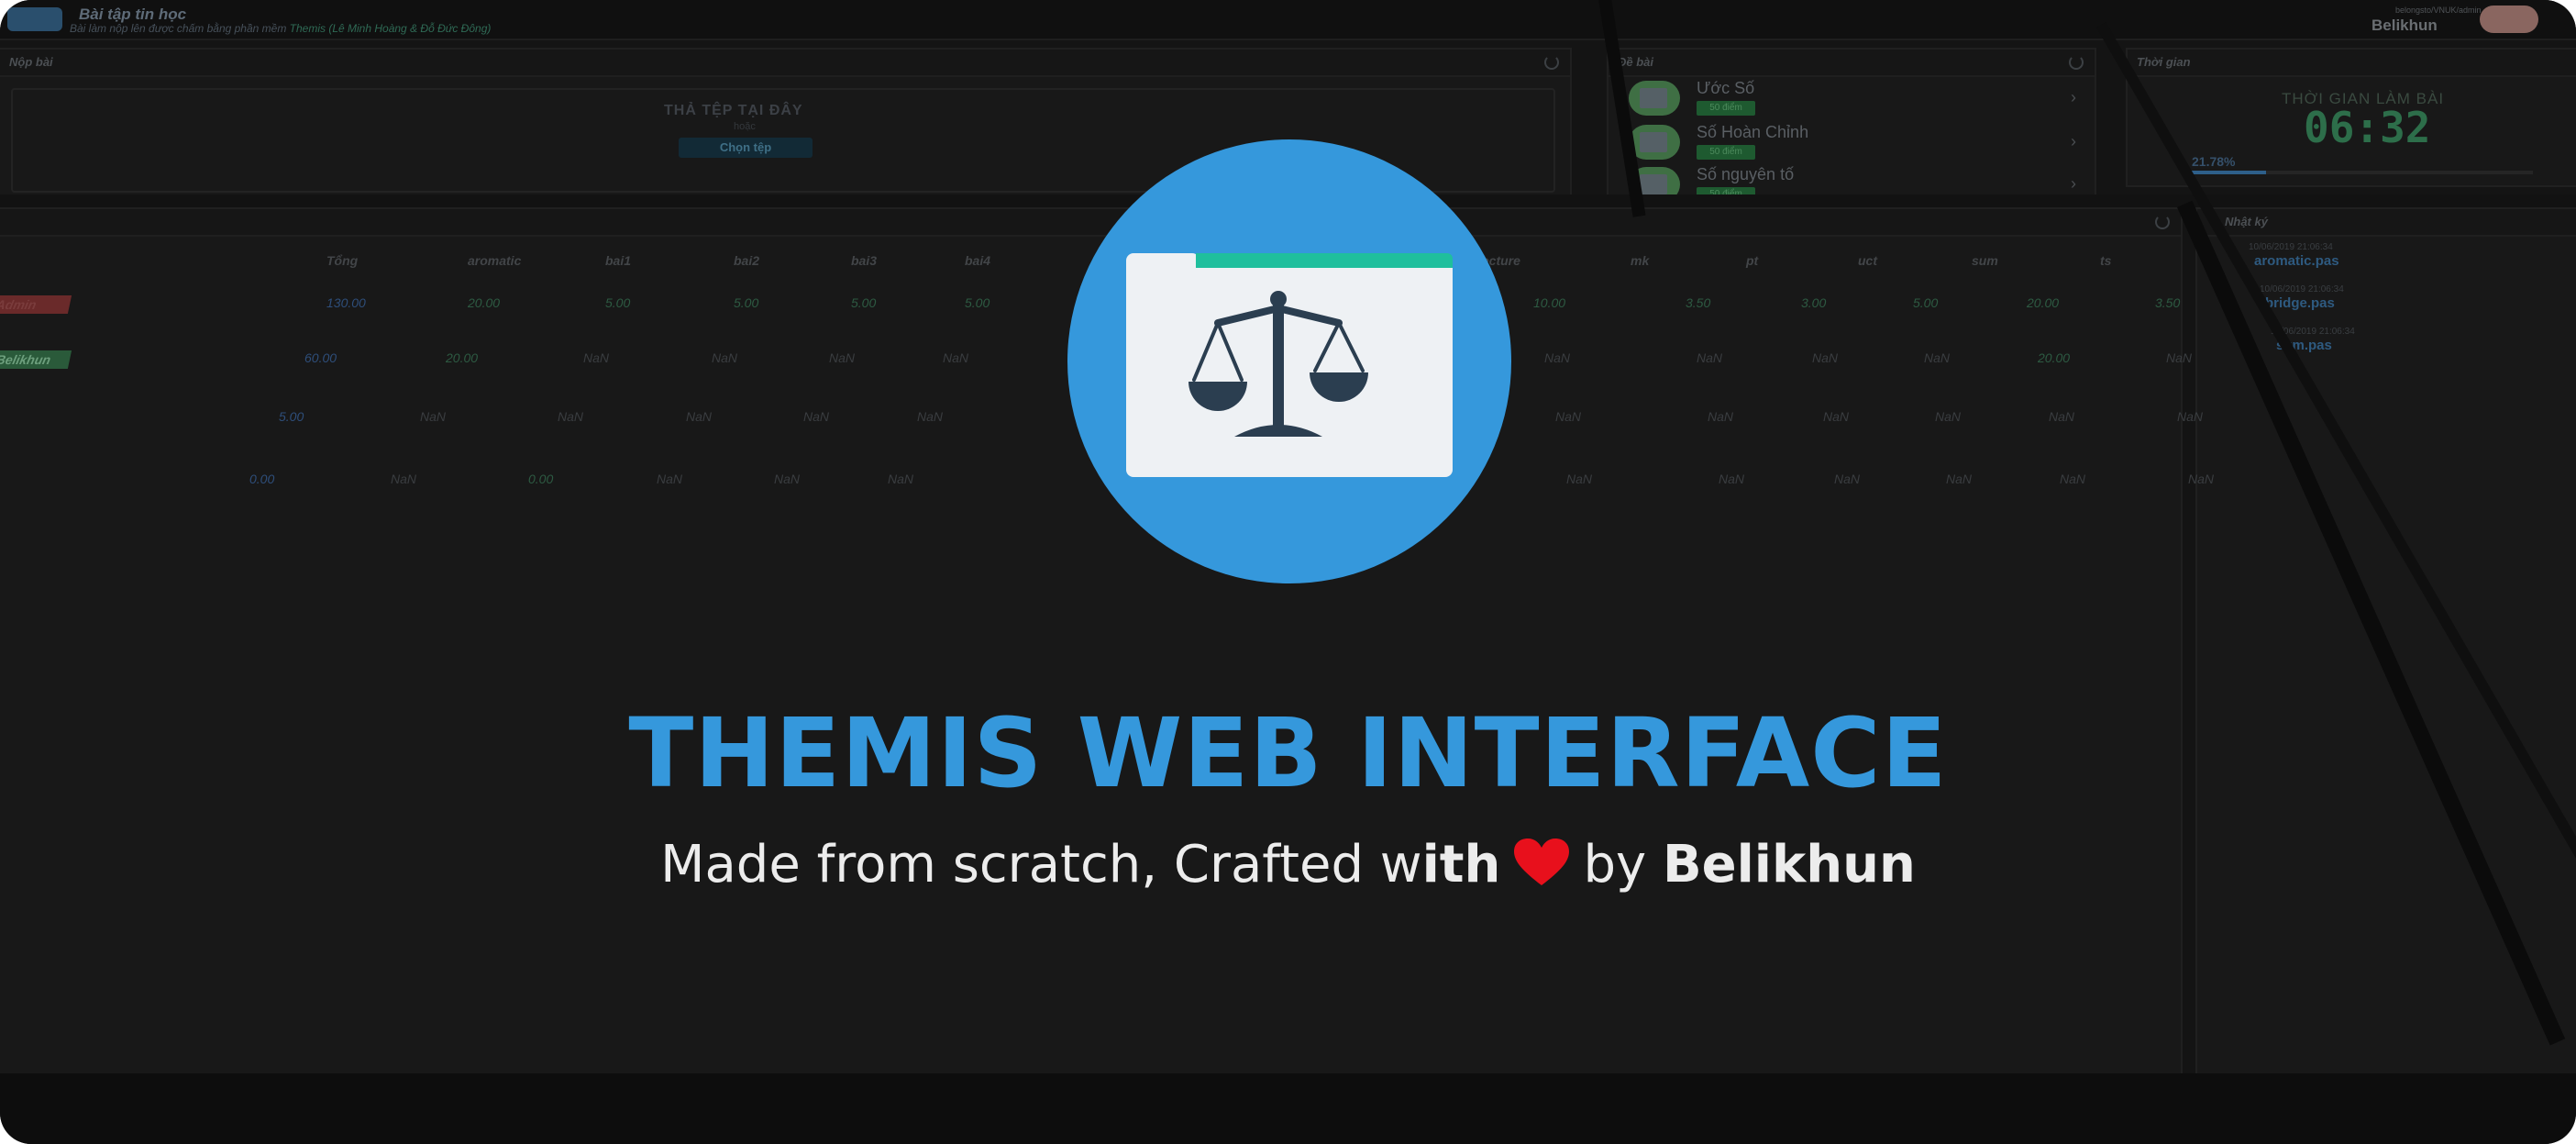 This screenshot has height=1144, width=2576. What do you see at coordinates (178, 28) in the screenshot?
I see `app-subtitle-text: Bài làm nộp lên được chấm bằng phần mềm` at bounding box center [178, 28].